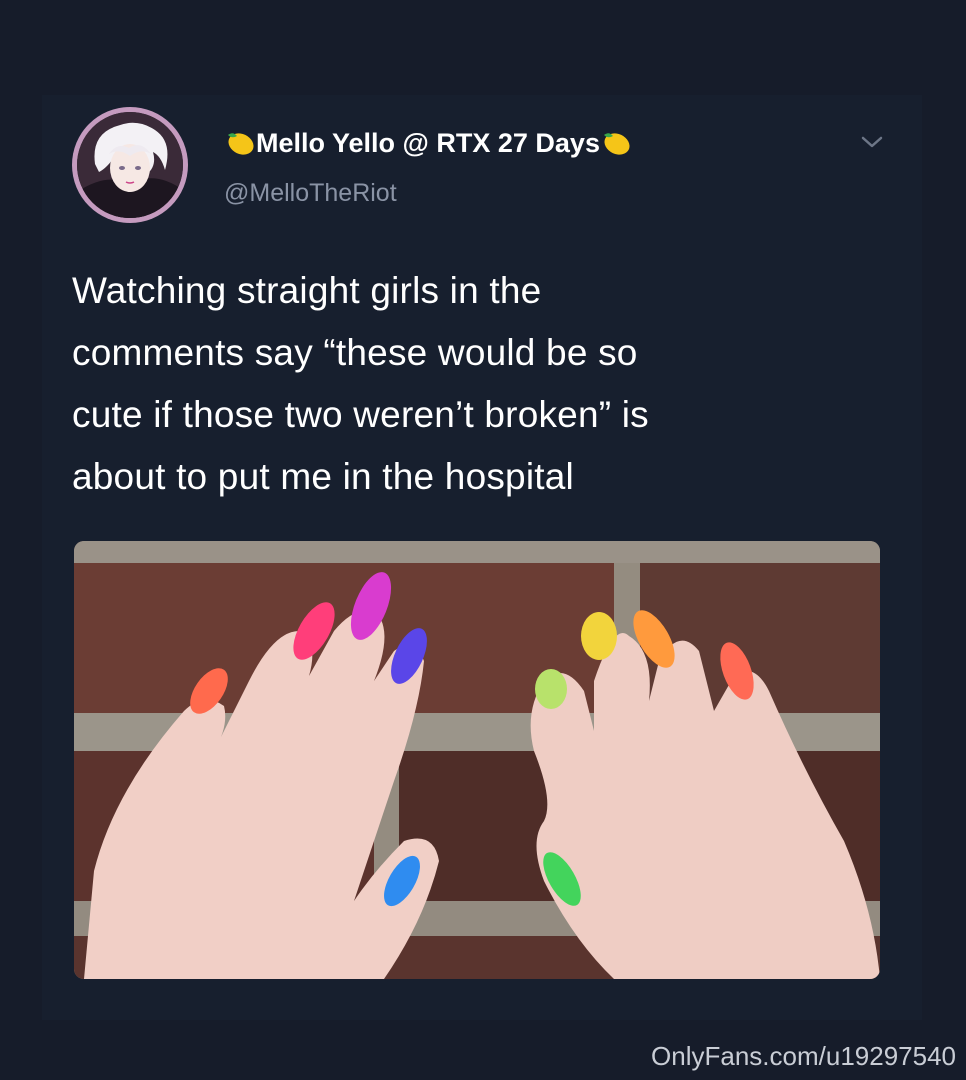 The height and width of the screenshot is (1080, 966). Describe the element at coordinates (803, 1056) in the screenshot. I see `watermark: OnlyFans.com/u19297540` at that location.